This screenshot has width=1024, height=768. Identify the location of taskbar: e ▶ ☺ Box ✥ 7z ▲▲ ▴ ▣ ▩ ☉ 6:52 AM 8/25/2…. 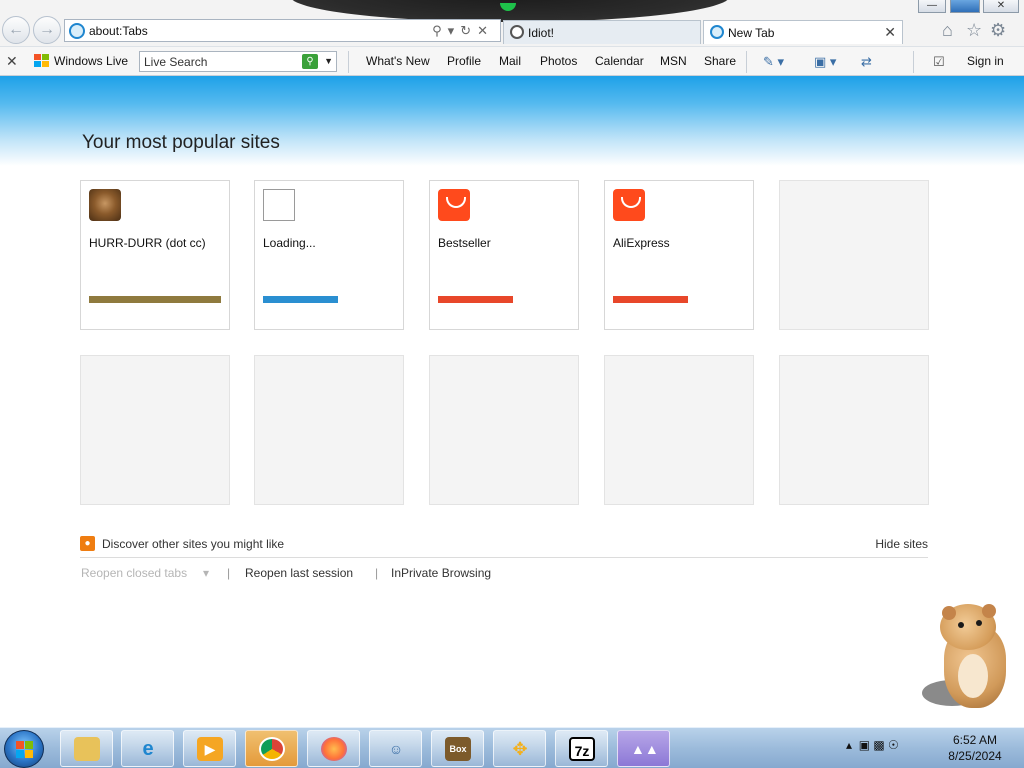
(512, 747).